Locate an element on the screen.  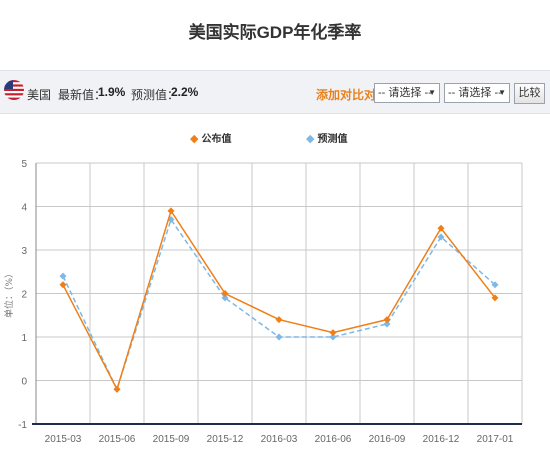
y-tick-label: 0 is located at coordinates (24, 382).